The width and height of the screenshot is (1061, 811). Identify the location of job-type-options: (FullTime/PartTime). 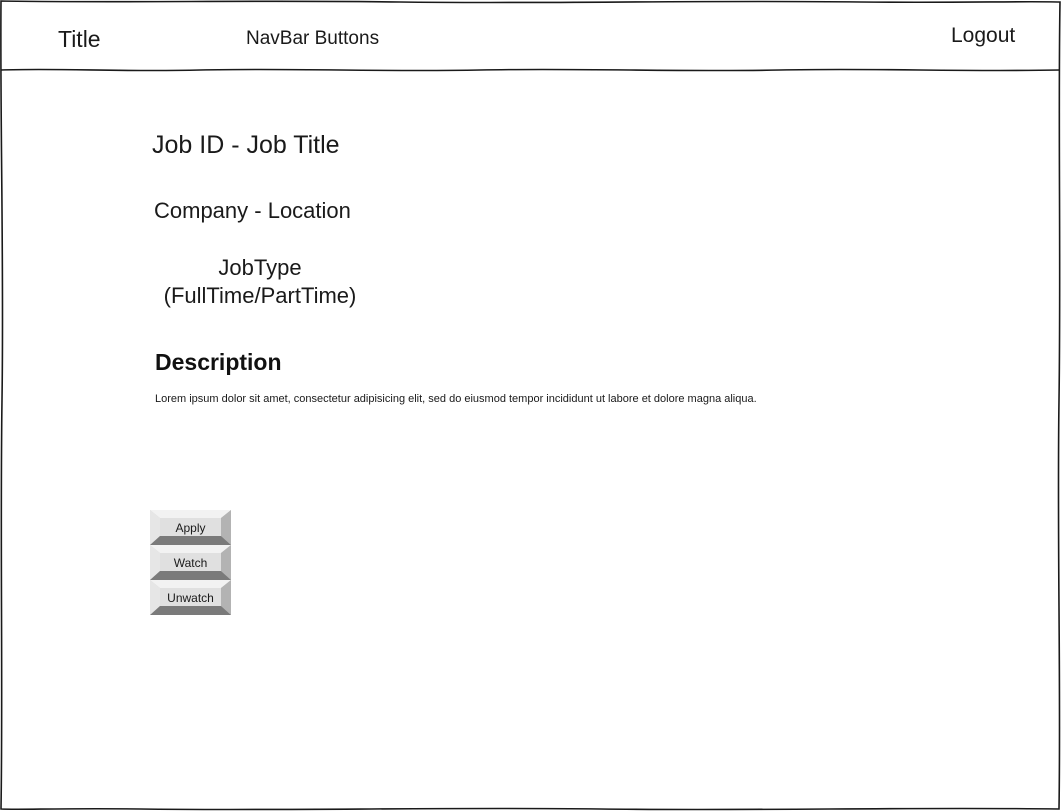
(260, 295).